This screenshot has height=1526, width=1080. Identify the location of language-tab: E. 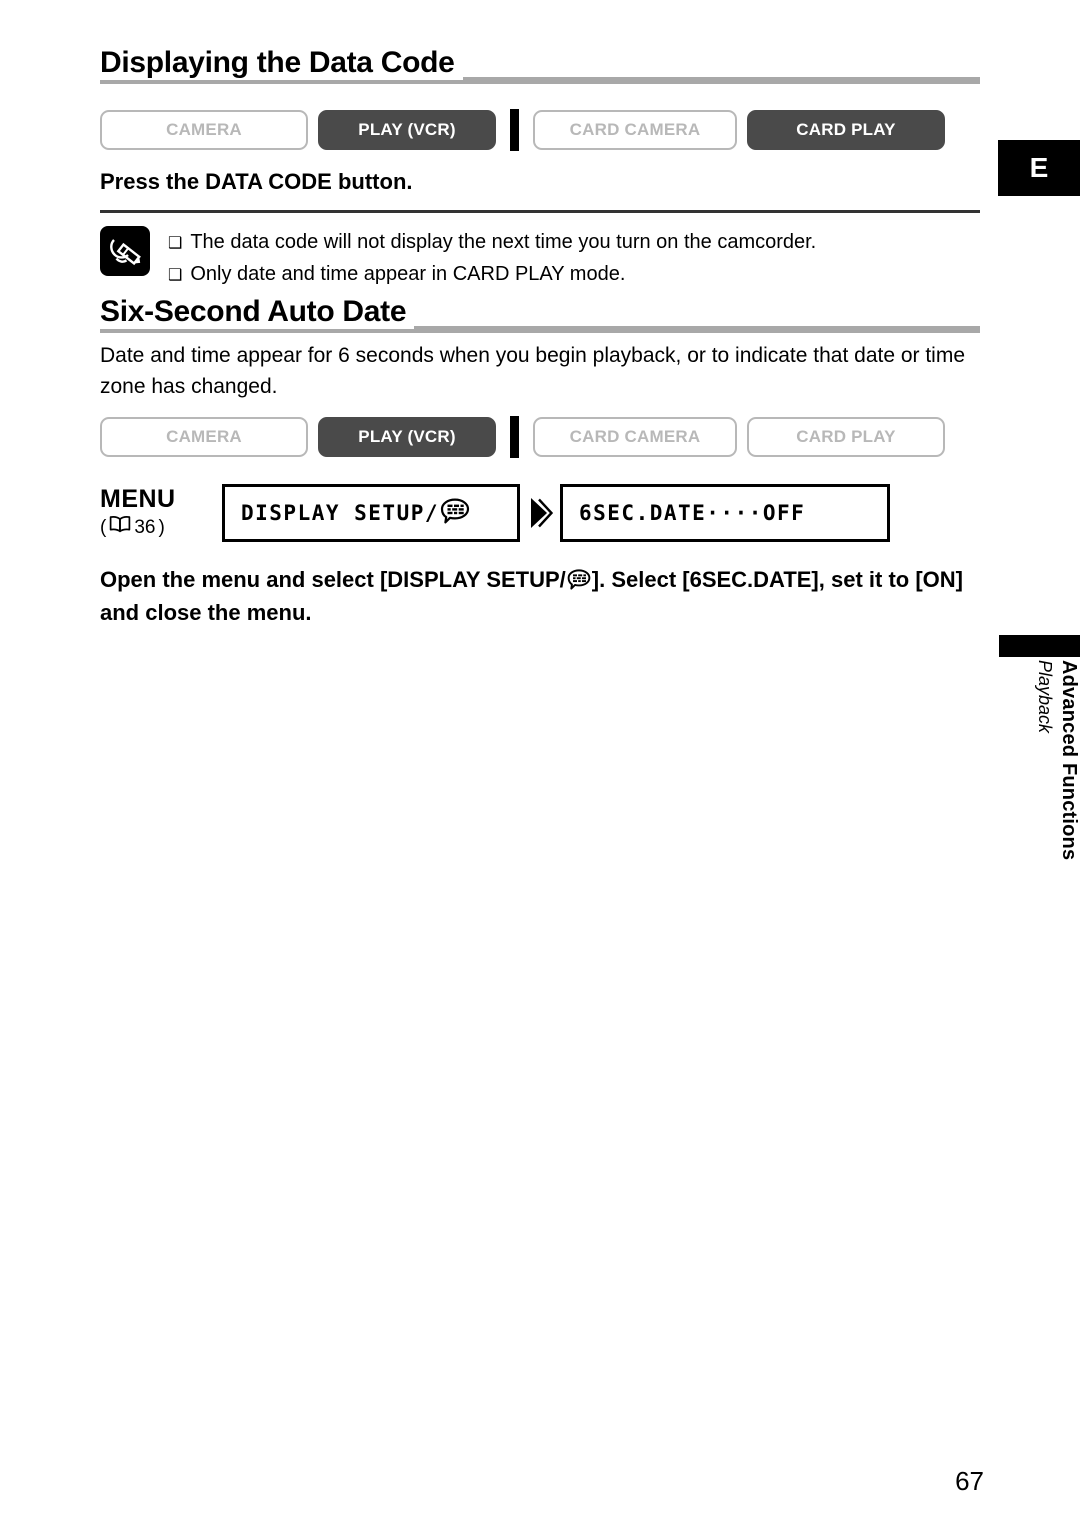
(1039, 168).